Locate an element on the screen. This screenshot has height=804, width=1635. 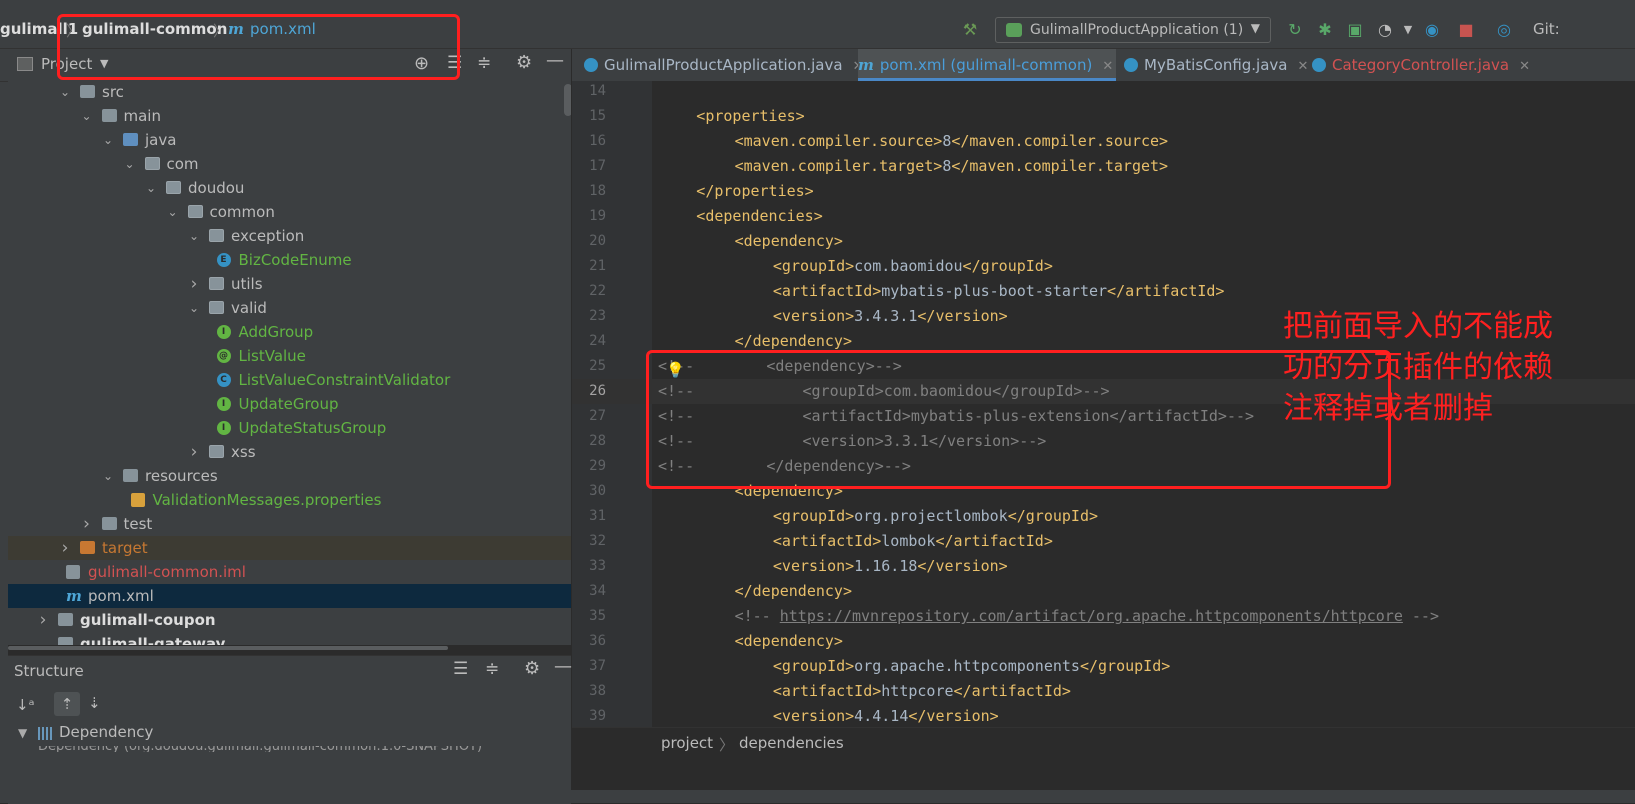
code-line: 14 is located at coordinates (1103, 92).